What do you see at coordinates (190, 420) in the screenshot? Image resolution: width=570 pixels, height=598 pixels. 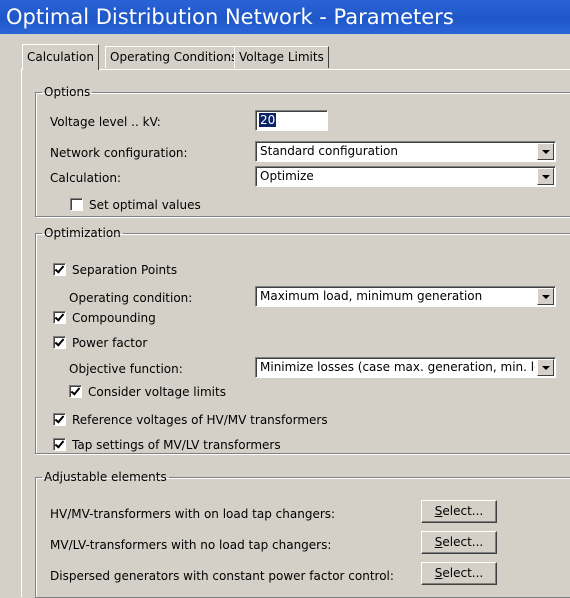 I see `reference-voltages-checkbox: Reference voltages of HV/MV transformers` at bounding box center [190, 420].